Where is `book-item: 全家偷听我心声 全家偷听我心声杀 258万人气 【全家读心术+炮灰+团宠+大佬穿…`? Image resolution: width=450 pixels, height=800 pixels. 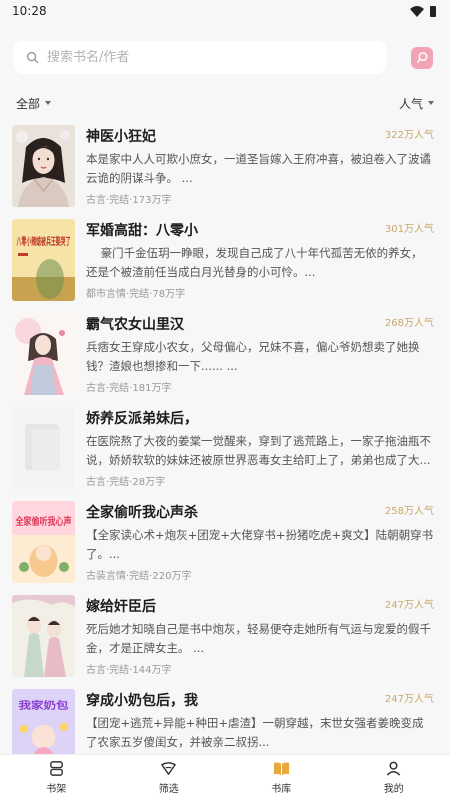
book-item: 全家偷听我心声 全家偷听我心声杀 258万人气 【全家读心术+炮灰+团宠+大佬穿… is located at coordinates (225, 547).